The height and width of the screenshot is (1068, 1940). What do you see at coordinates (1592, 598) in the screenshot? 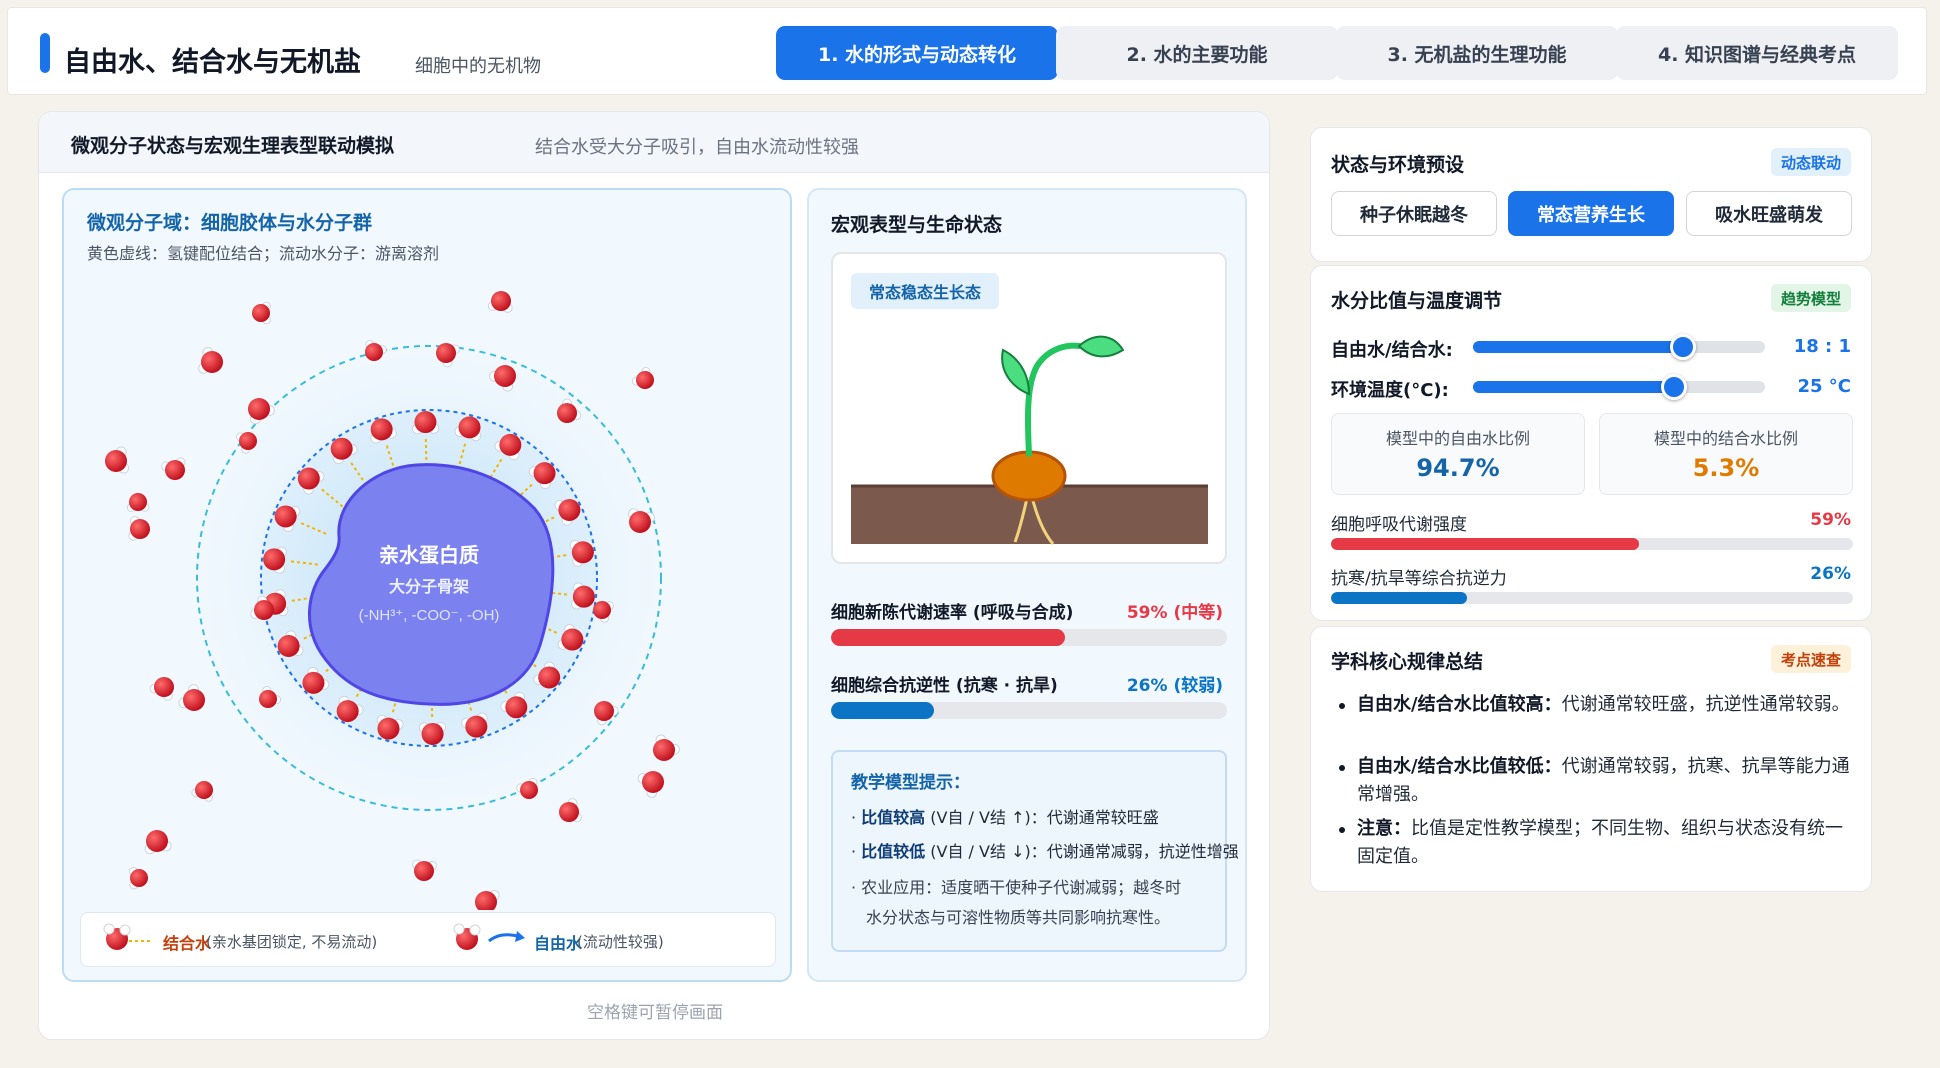
I see `stress-resistance-bar` at bounding box center [1592, 598].